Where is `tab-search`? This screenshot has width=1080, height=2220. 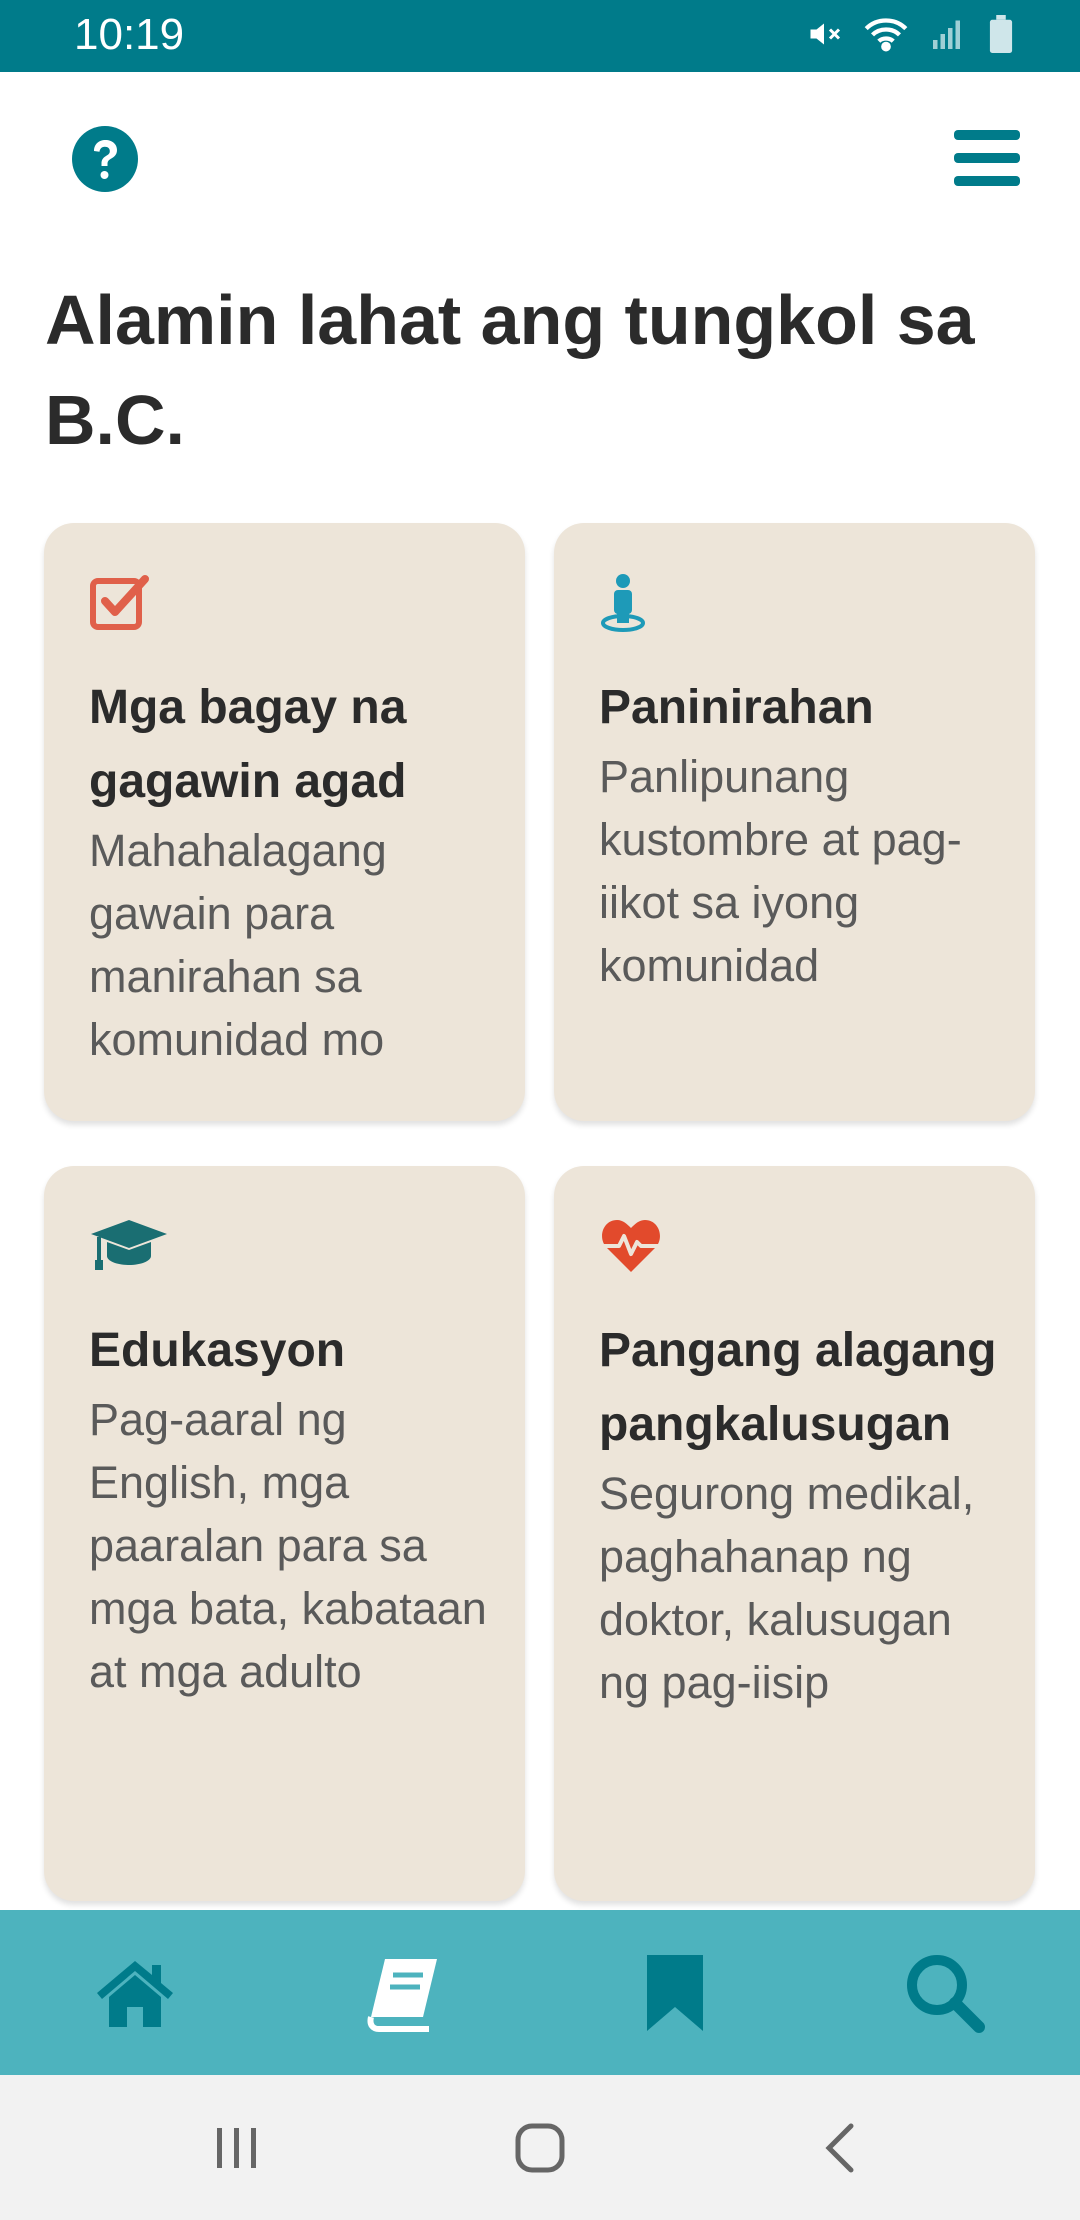
tab-search is located at coordinates (945, 1992).